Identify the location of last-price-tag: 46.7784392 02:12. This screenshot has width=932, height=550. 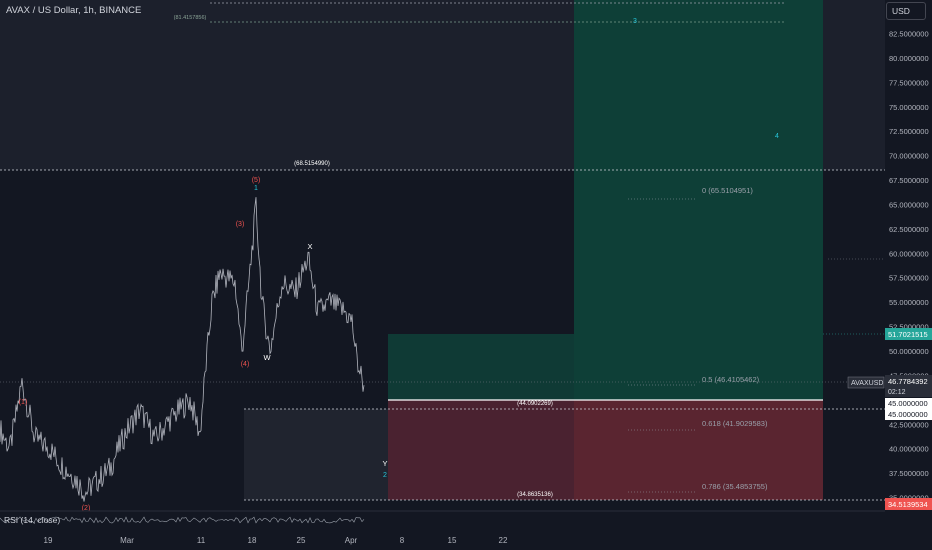
(908, 386).